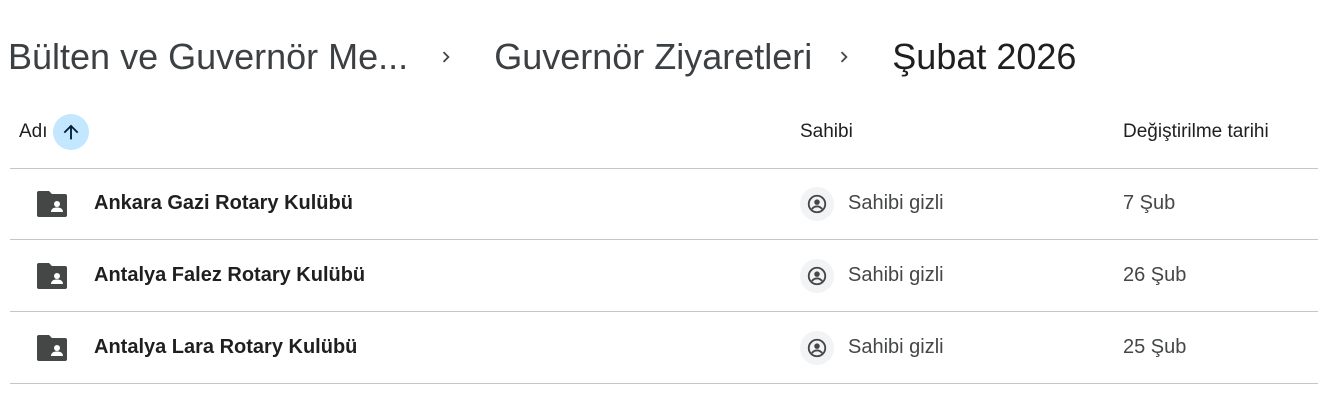  I want to click on column-header-owner-label: Sahibi, so click(826, 131).